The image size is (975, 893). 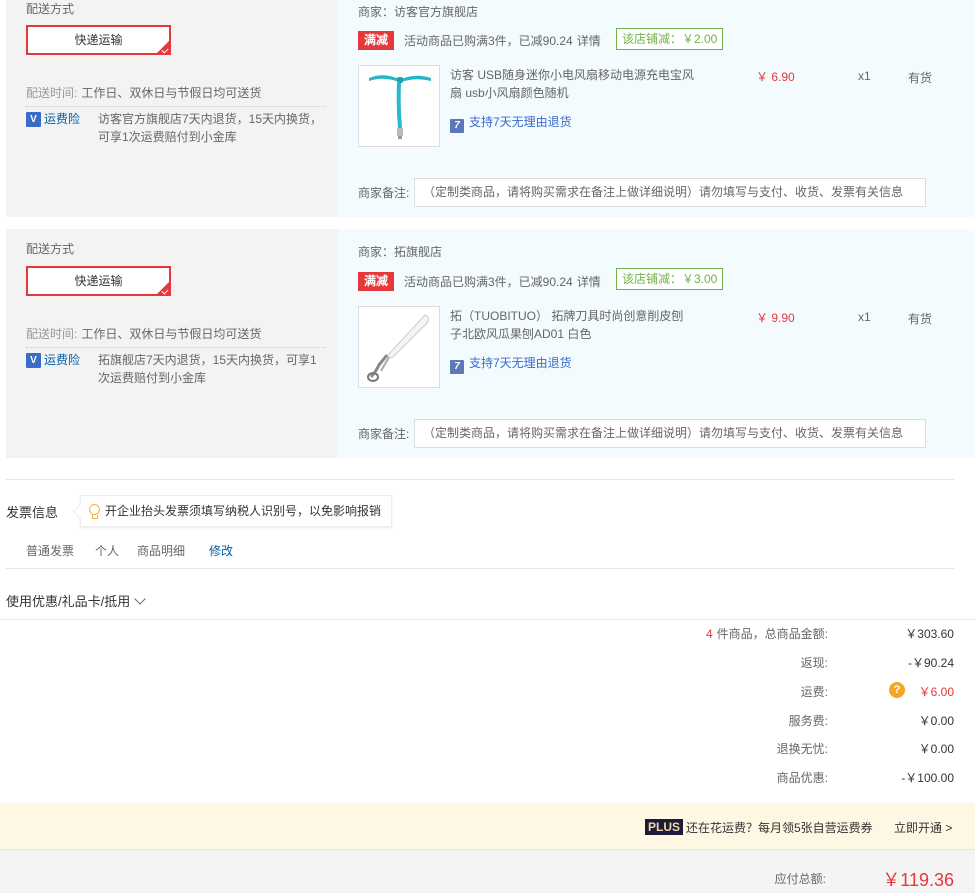 I want to click on summary-worry-free-value: ￥0.00, so click(x=936, y=749).